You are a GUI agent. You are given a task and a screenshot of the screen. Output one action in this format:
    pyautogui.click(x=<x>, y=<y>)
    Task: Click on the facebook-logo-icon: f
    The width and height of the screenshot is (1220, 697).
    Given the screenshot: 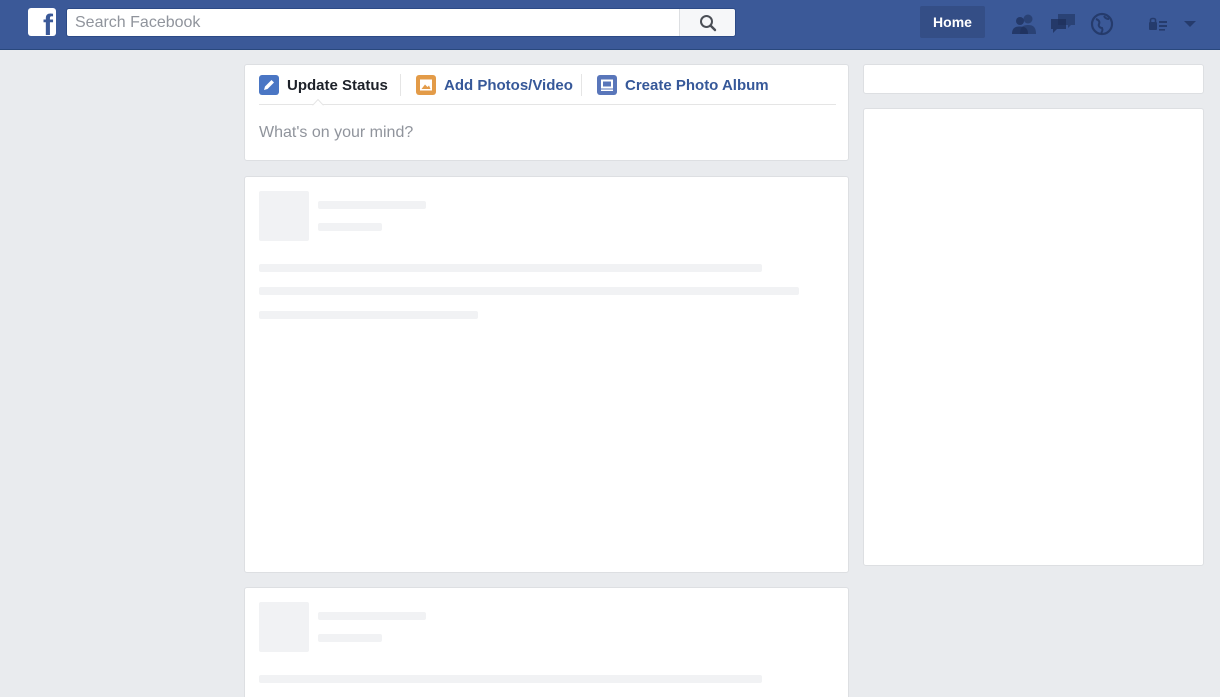 What is the action you would take?
    pyautogui.click(x=42, y=22)
    